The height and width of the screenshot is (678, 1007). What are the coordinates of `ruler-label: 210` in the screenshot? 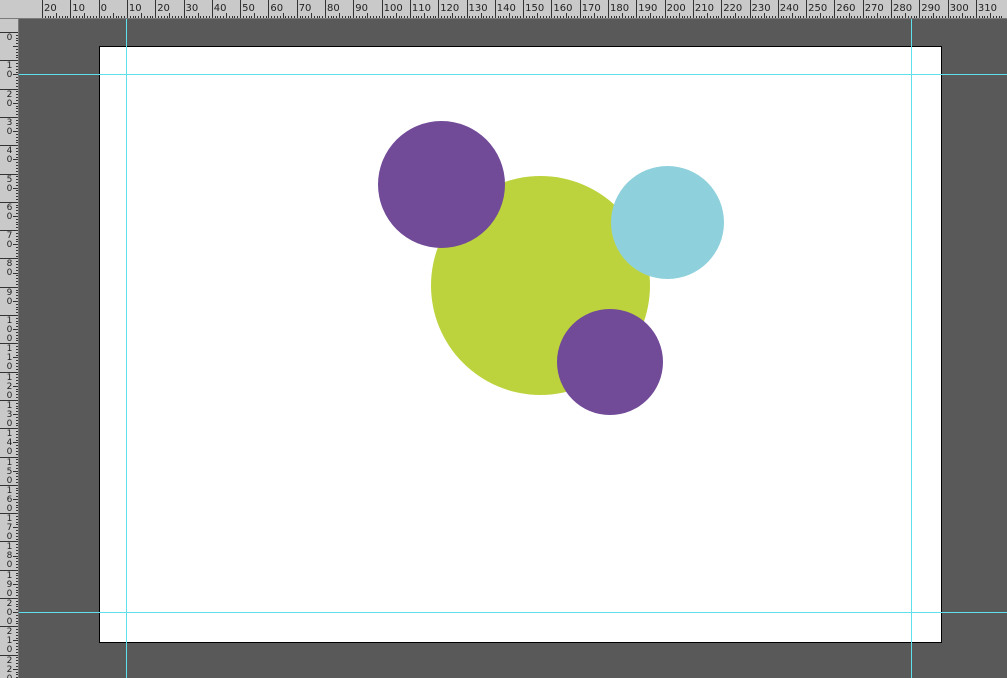 It's located at (704, 8).